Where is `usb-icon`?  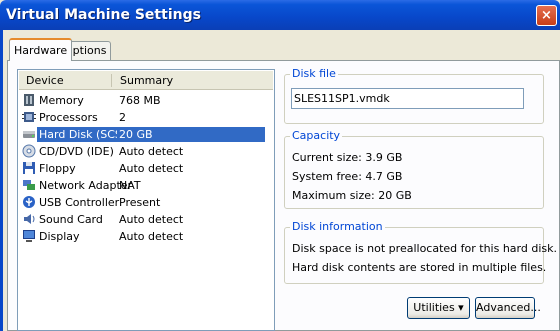
usb-icon is located at coordinates (29, 202).